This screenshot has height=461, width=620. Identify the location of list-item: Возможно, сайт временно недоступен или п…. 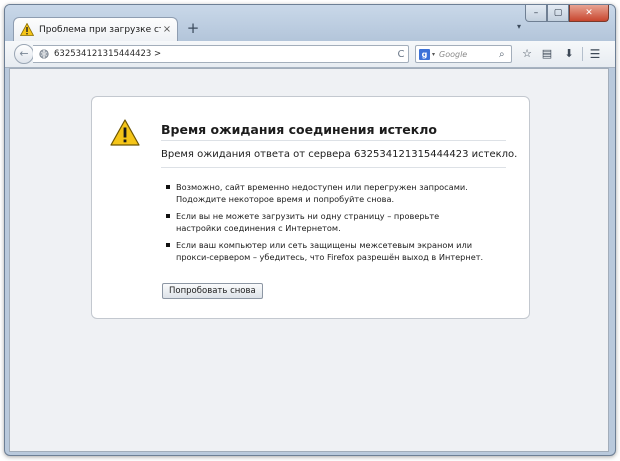
(325, 193).